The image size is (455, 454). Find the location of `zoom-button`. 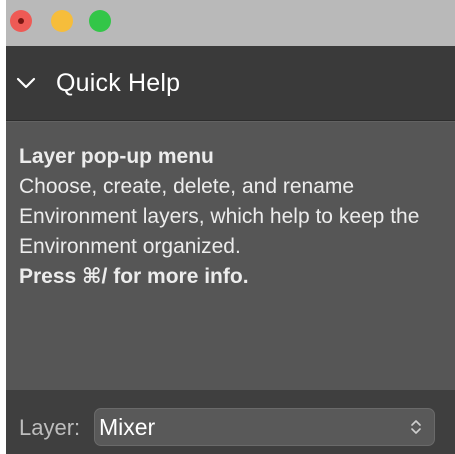

zoom-button is located at coordinates (100, 21).